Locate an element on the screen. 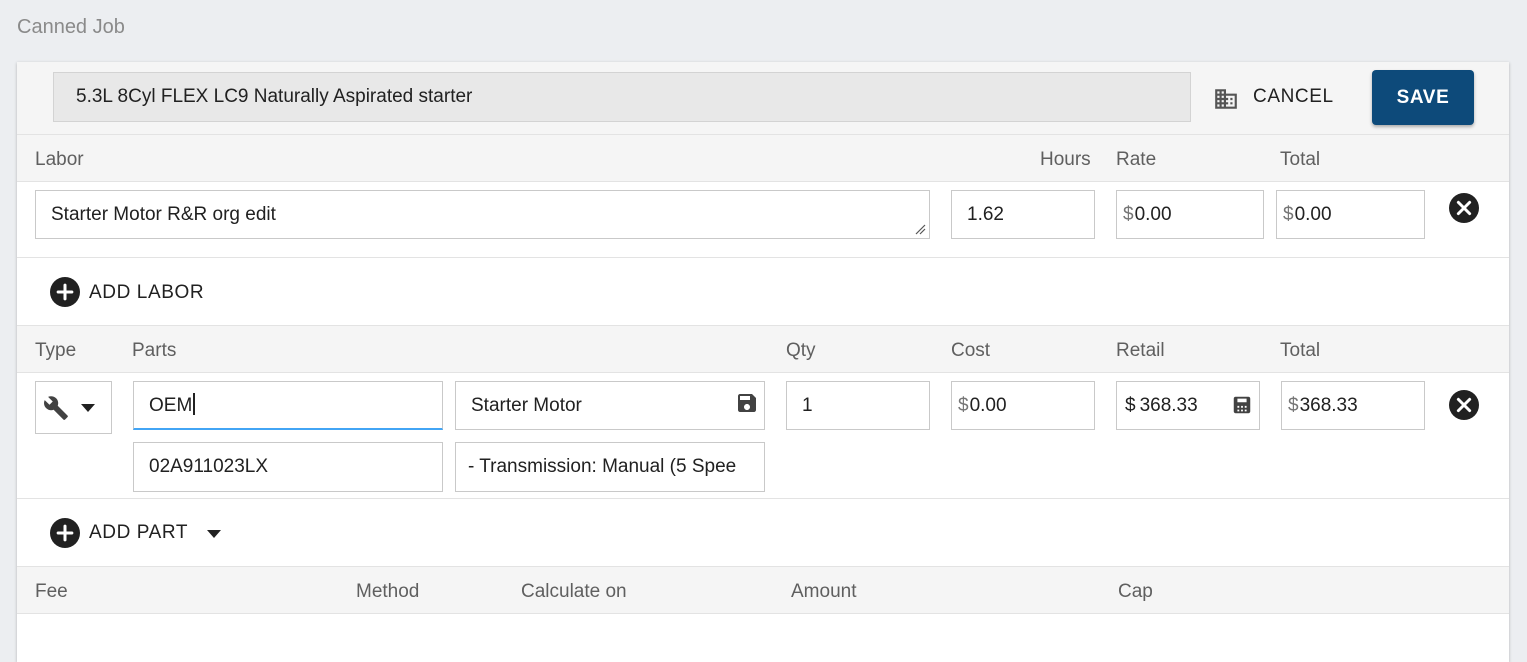 The image size is (1527, 662). qty-column-label: Qty is located at coordinates (801, 350).